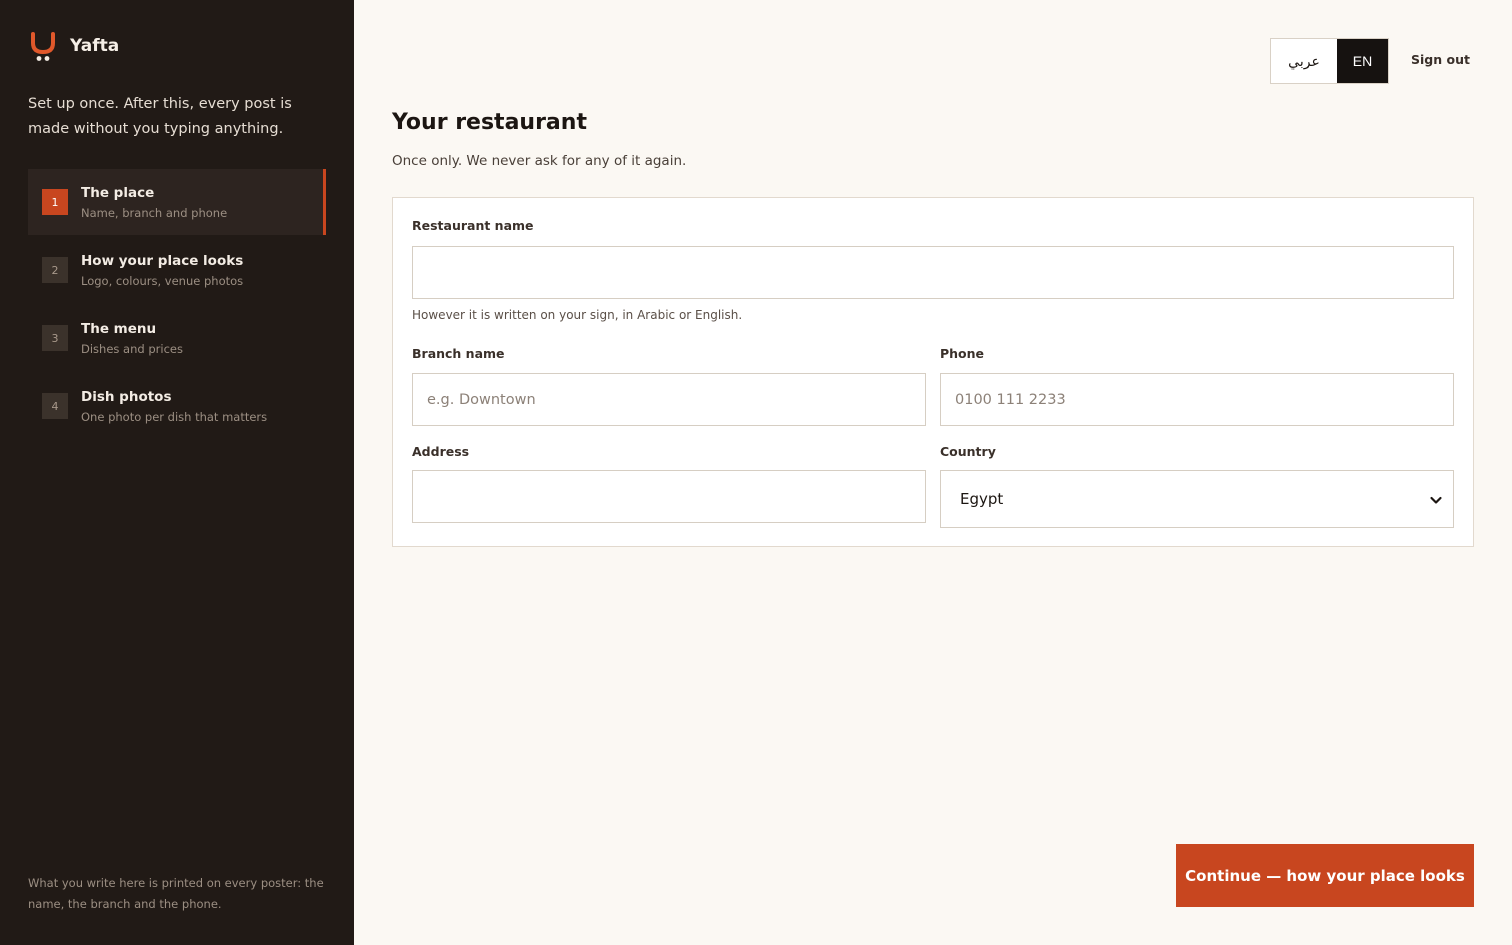 The image size is (1512, 945). I want to click on step-subtitle: Dishes and prices, so click(132, 348).